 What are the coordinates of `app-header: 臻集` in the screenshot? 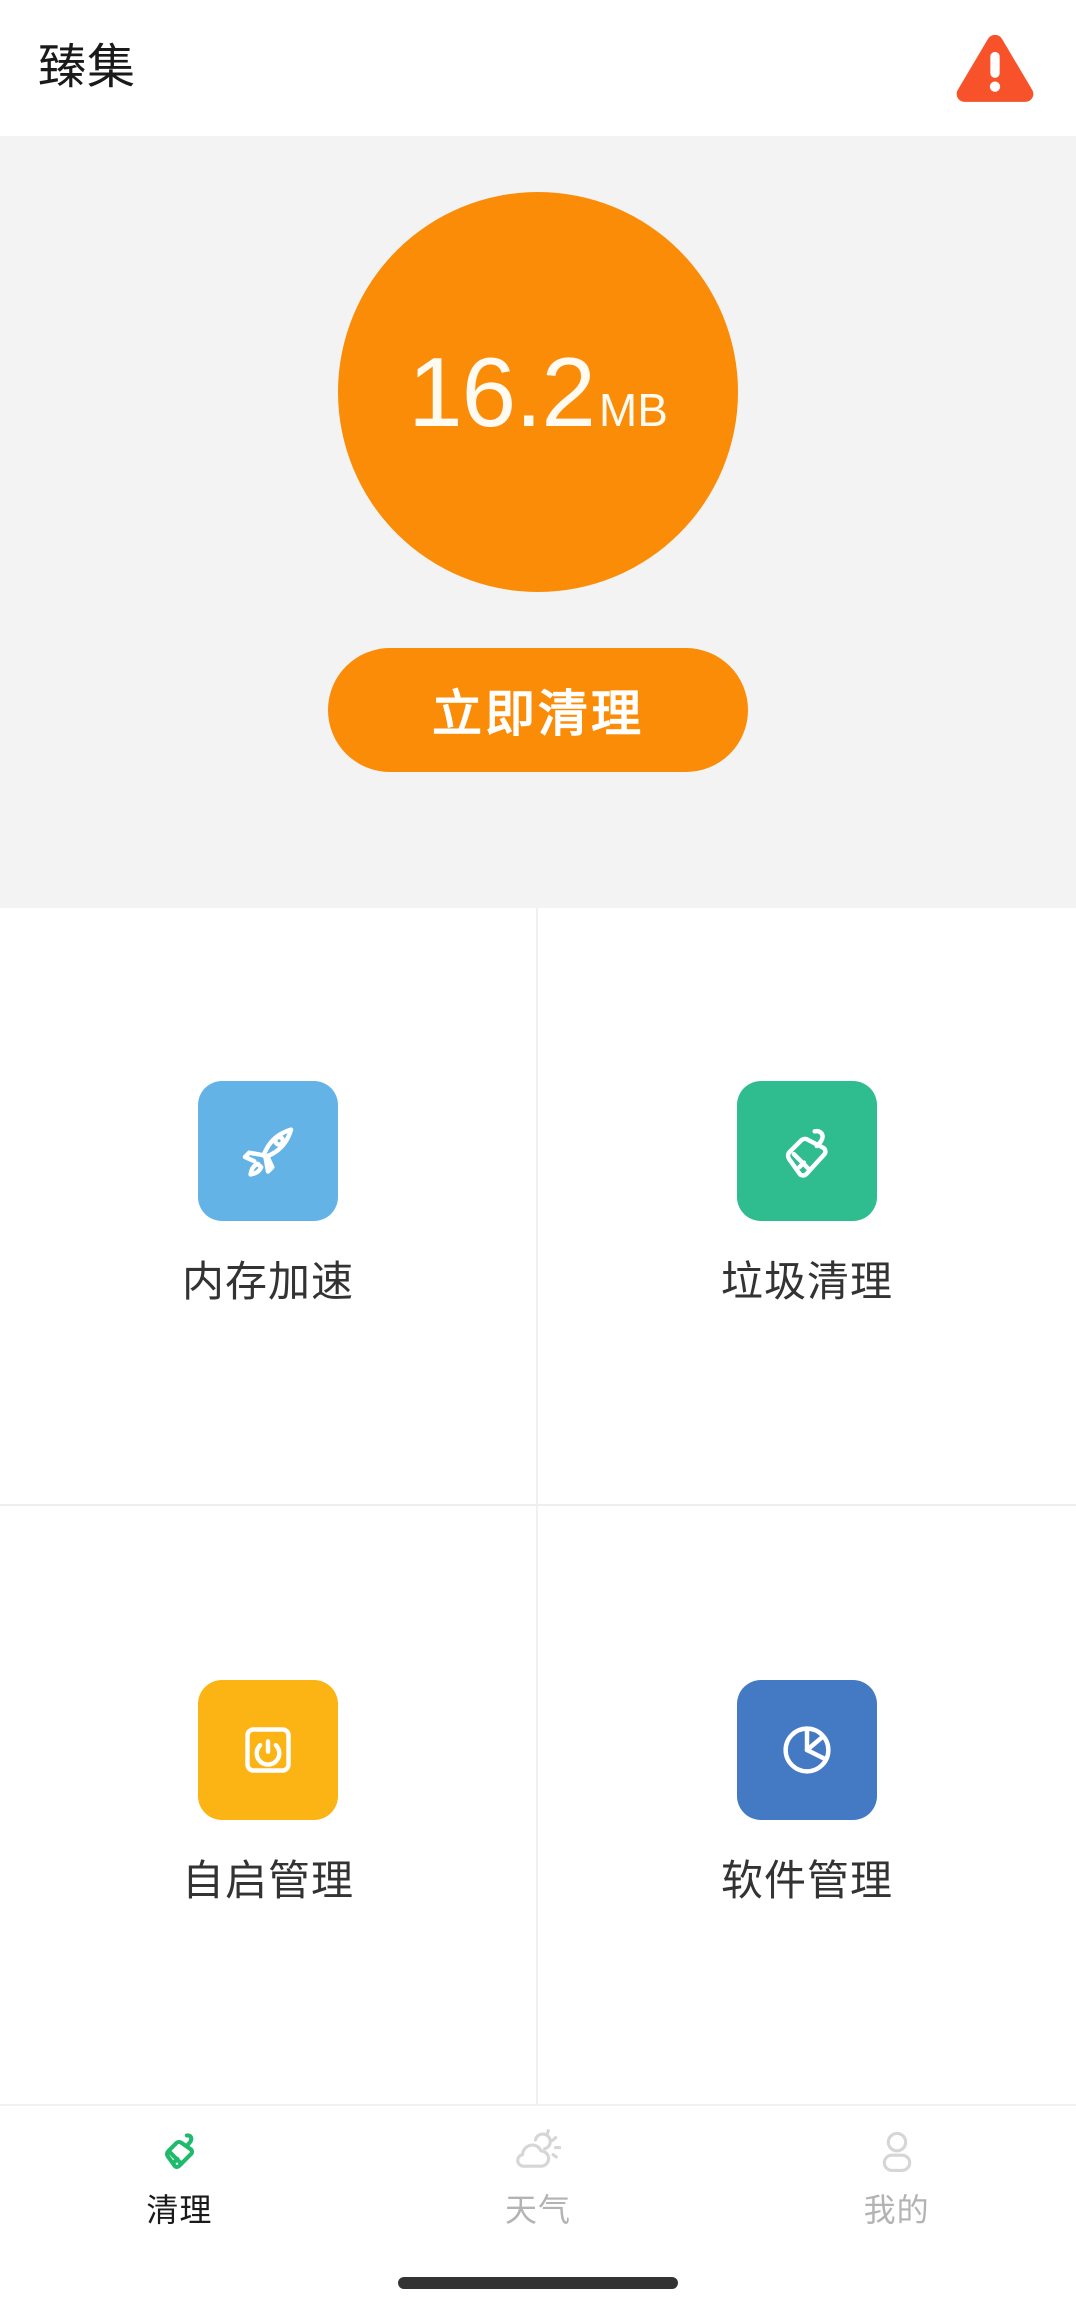 It's located at (538, 68).